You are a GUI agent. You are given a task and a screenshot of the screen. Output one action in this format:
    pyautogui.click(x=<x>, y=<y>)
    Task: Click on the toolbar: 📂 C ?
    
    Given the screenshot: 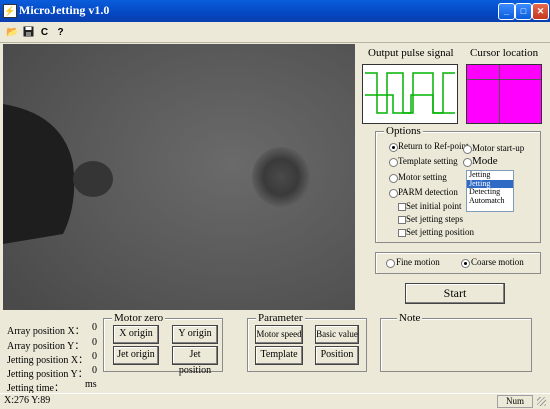 What is the action you would take?
    pyautogui.click(x=275, y=33)
    